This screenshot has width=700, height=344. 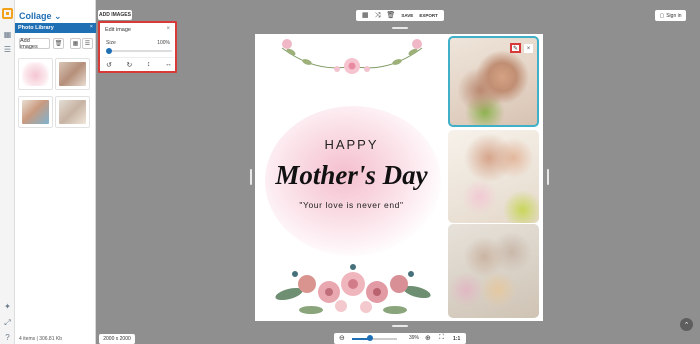 What do you see at coordinates (662, 15) in the screenshot?
I see `user-icon: ▢` at bounding box center [662, 15].